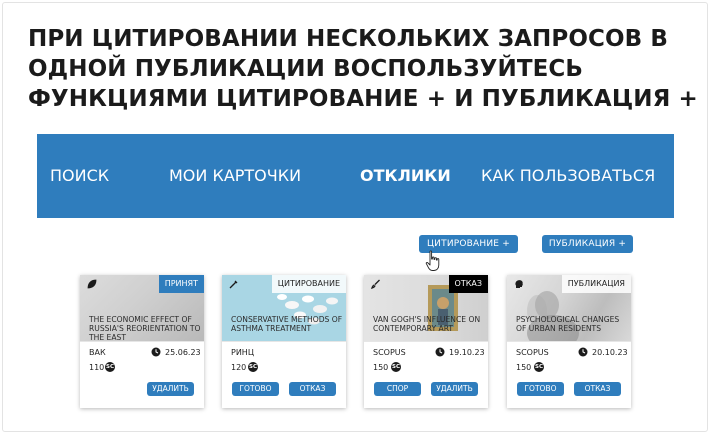 The image size is (711, 435). Describe the element at coordinates (568, 176) in the screenshot. I see `nav-how-to-use: КАК ПОЛЬЗОВАТЬСЯ` at that location.